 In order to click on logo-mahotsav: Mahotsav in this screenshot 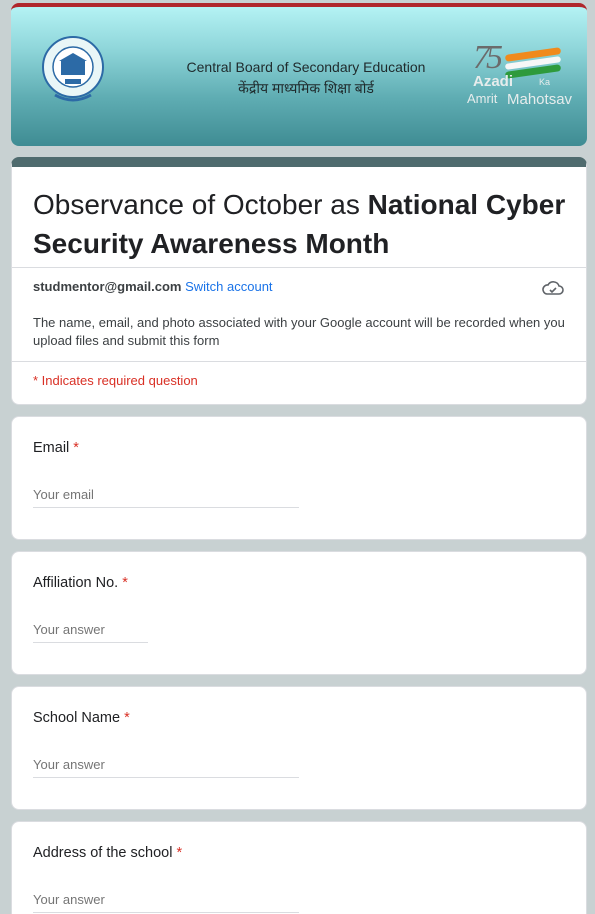, I will do `click(540, 99)`.